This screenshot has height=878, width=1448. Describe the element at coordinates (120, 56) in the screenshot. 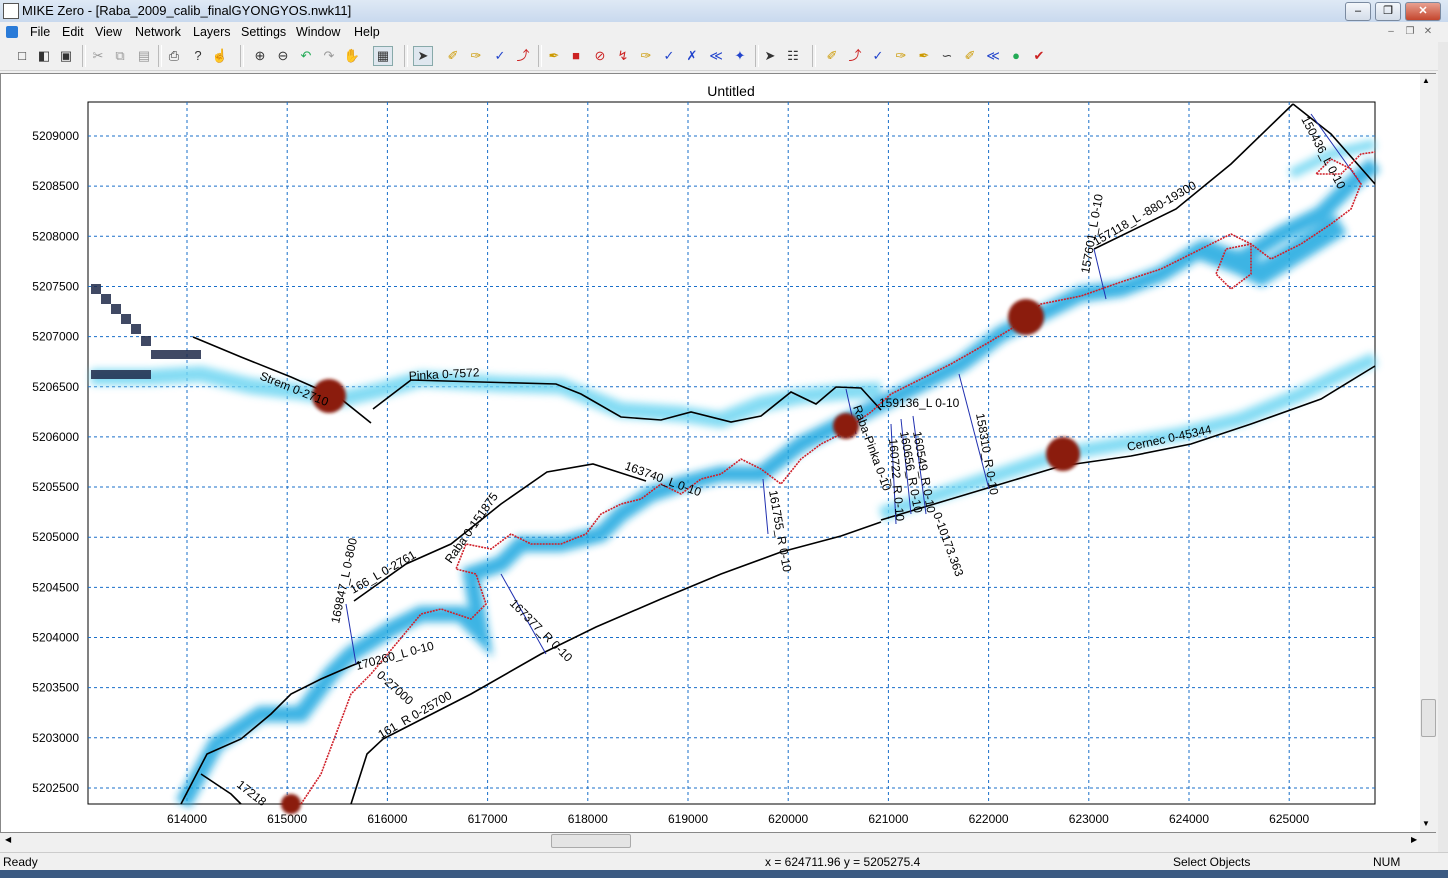

I see `copy-icon: ⧉` at that location.